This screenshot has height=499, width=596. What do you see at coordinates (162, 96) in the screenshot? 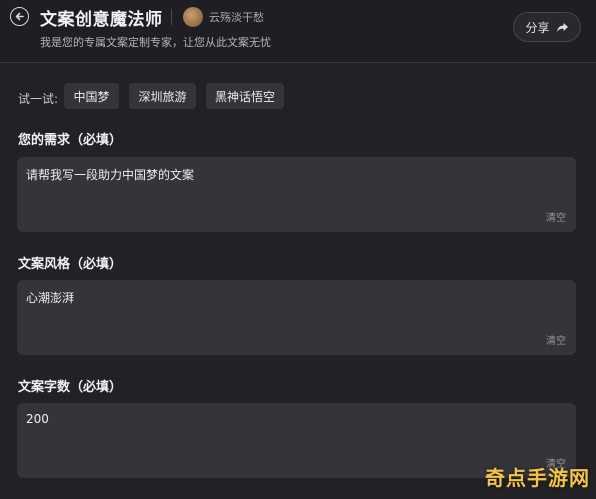
I see `suggestion-chip-2: 深圳旅游` at bounding box center [162, 96].